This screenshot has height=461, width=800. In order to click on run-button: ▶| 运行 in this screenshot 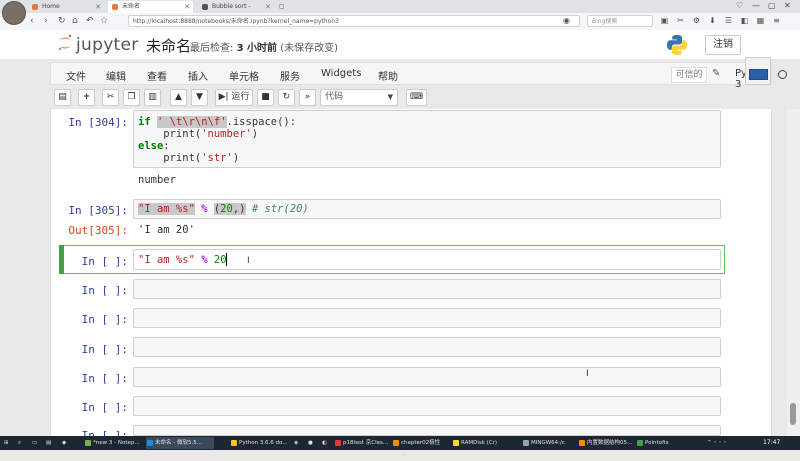, I will do `click(234, 97)`.